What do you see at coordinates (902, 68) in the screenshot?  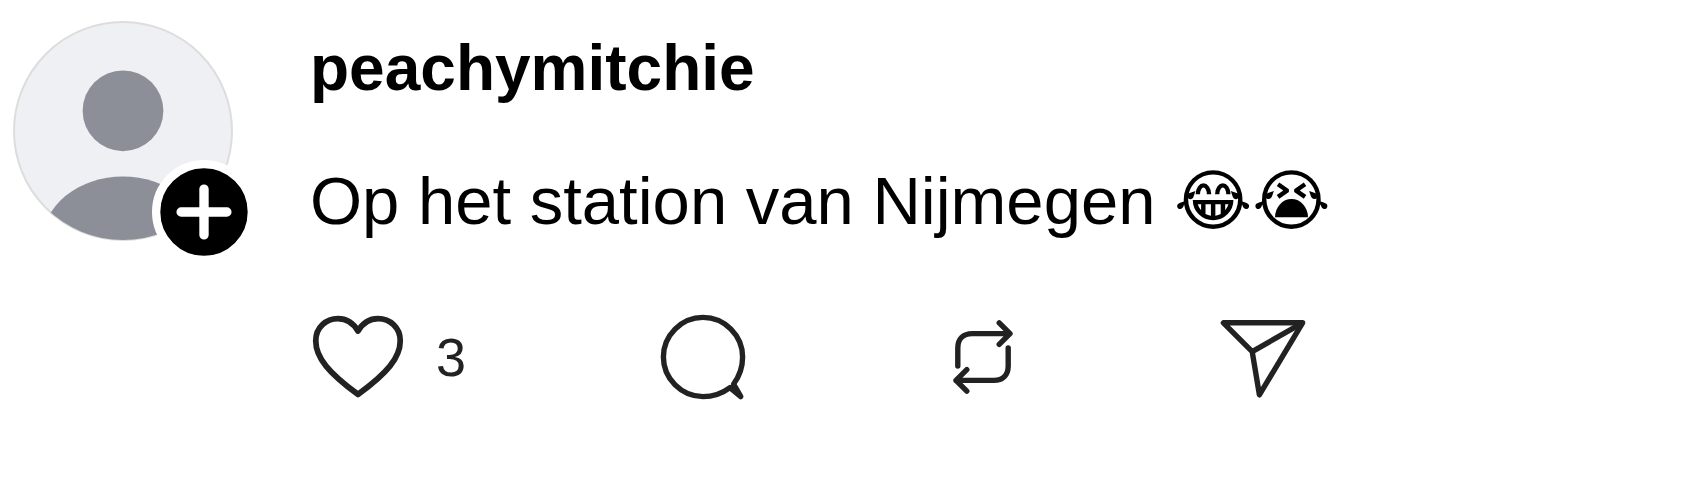 I see `username: peachymitchie` at bounding box center [902, 68].